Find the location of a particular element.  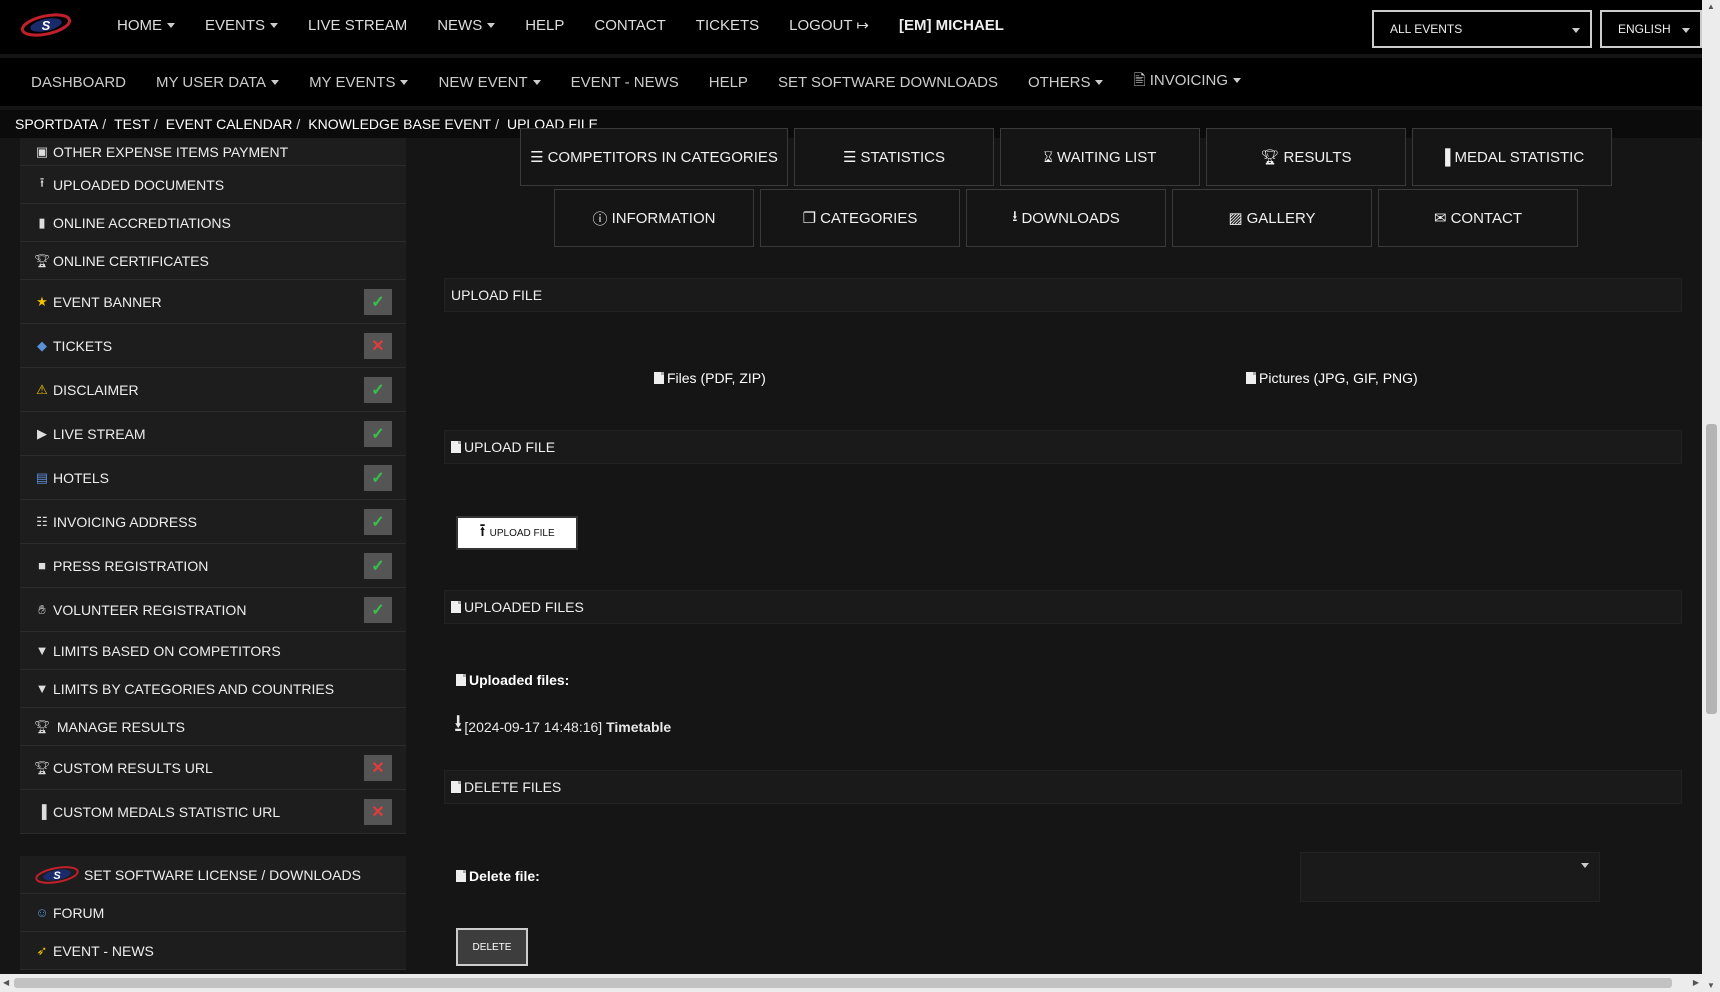

forum-icon: ☺ is located at coordinates (42, 912).